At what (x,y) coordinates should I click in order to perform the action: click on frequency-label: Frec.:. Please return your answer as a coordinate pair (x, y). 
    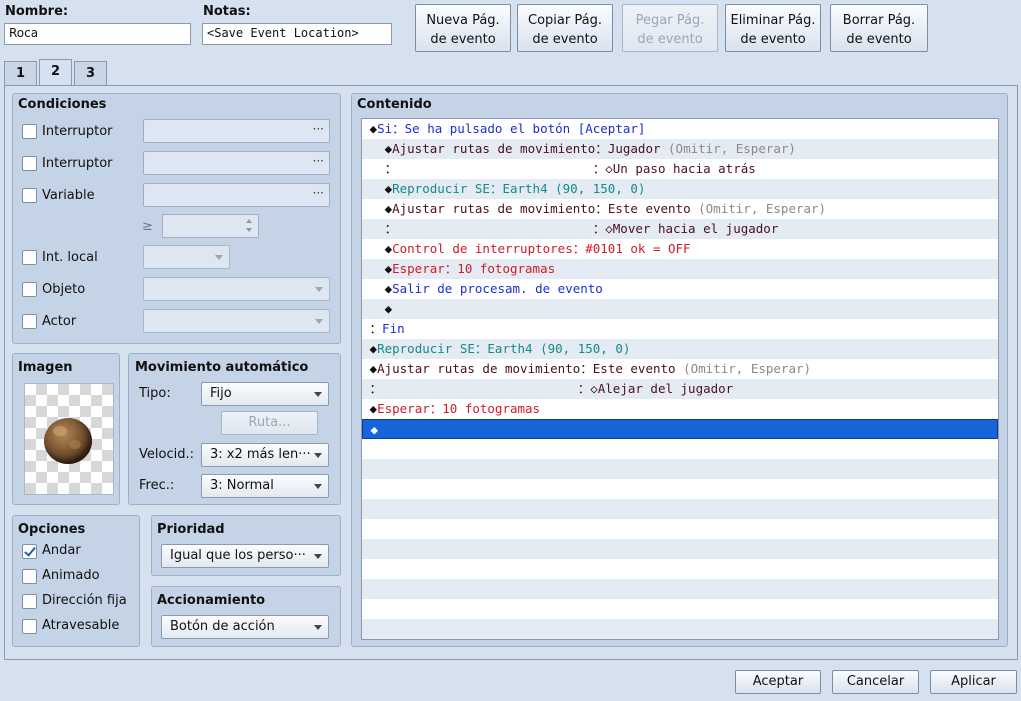
    Looking at the image, I should click on (157, 485).